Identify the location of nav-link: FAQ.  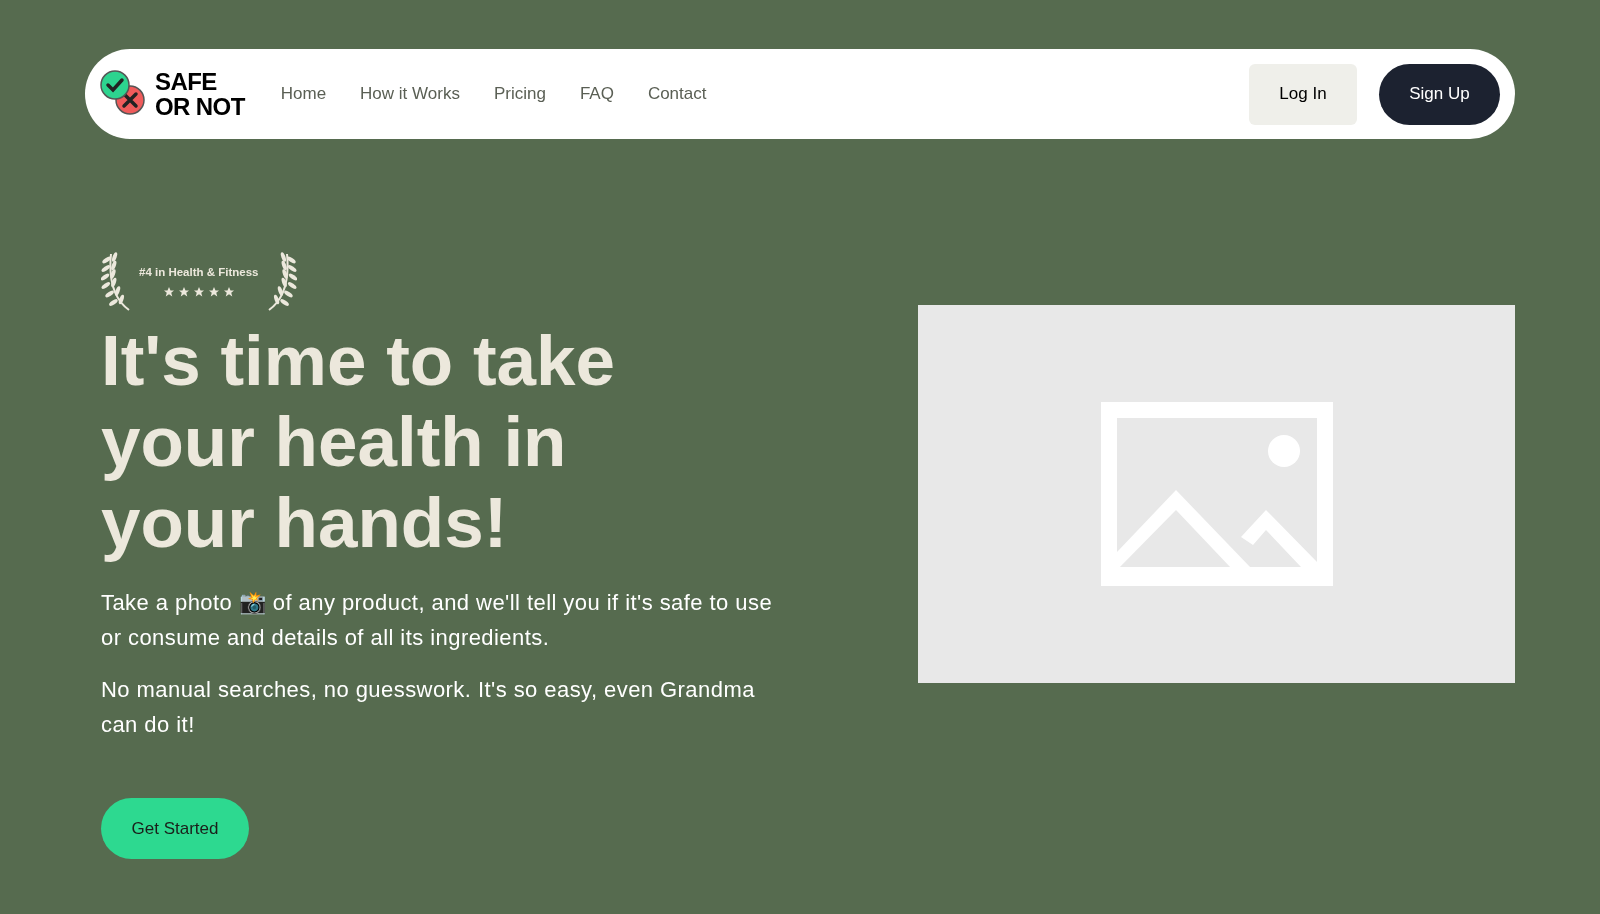
(596, 94).